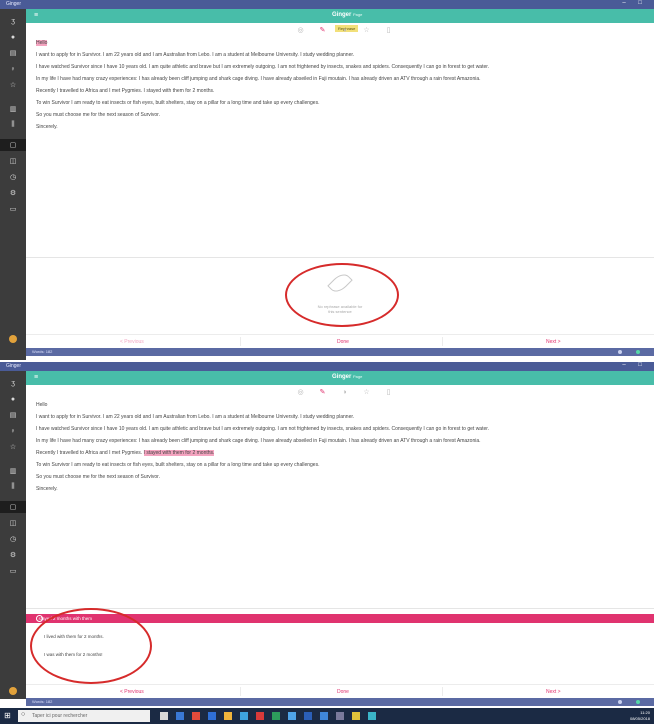 This screenshot has width=654, height=724. I want to click on toolbar: ◎ ✎ Rephrase ◑ ☆ ▯, so click(340, 30).